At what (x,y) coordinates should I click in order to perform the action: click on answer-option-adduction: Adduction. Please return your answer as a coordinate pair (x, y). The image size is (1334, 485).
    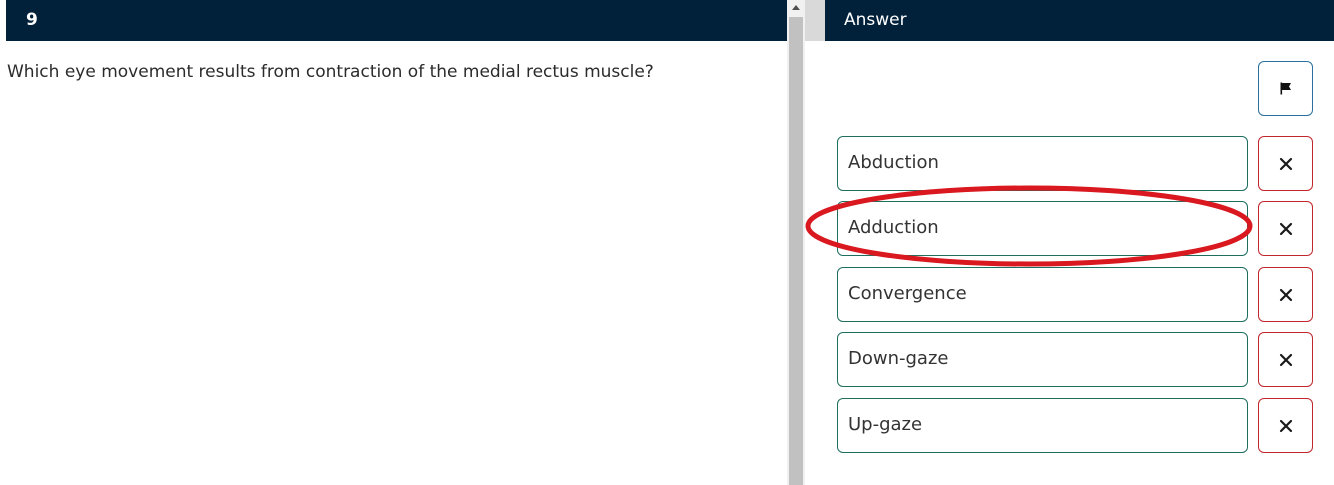
    Looking at the image, I should click on (1042, 228).